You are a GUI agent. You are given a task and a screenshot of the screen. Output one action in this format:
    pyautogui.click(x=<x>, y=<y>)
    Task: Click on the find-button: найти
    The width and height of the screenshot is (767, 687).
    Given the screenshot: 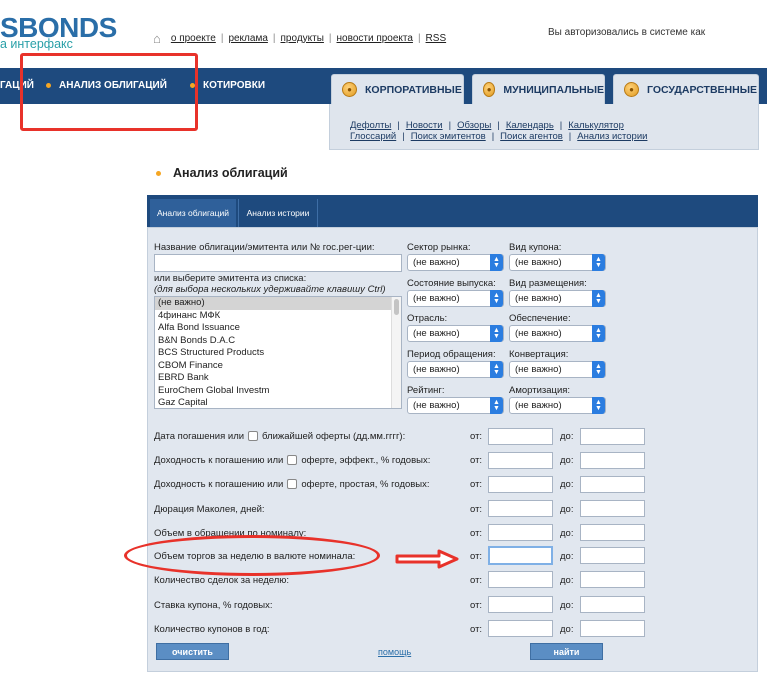 What is the action you would take?
    pyautogui.click(x=566, y=651)
    